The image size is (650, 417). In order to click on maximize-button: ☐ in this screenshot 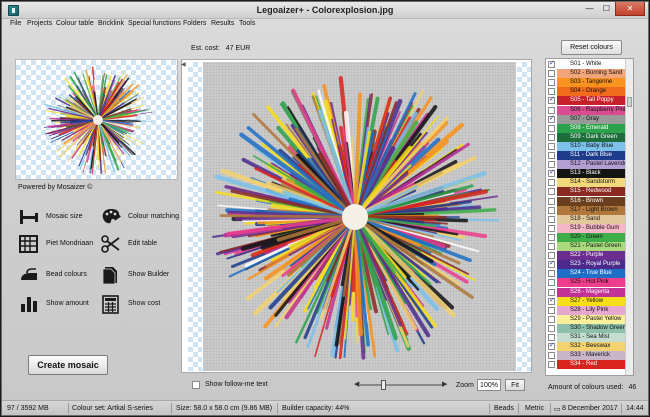, I will do `click(606, 9)`.